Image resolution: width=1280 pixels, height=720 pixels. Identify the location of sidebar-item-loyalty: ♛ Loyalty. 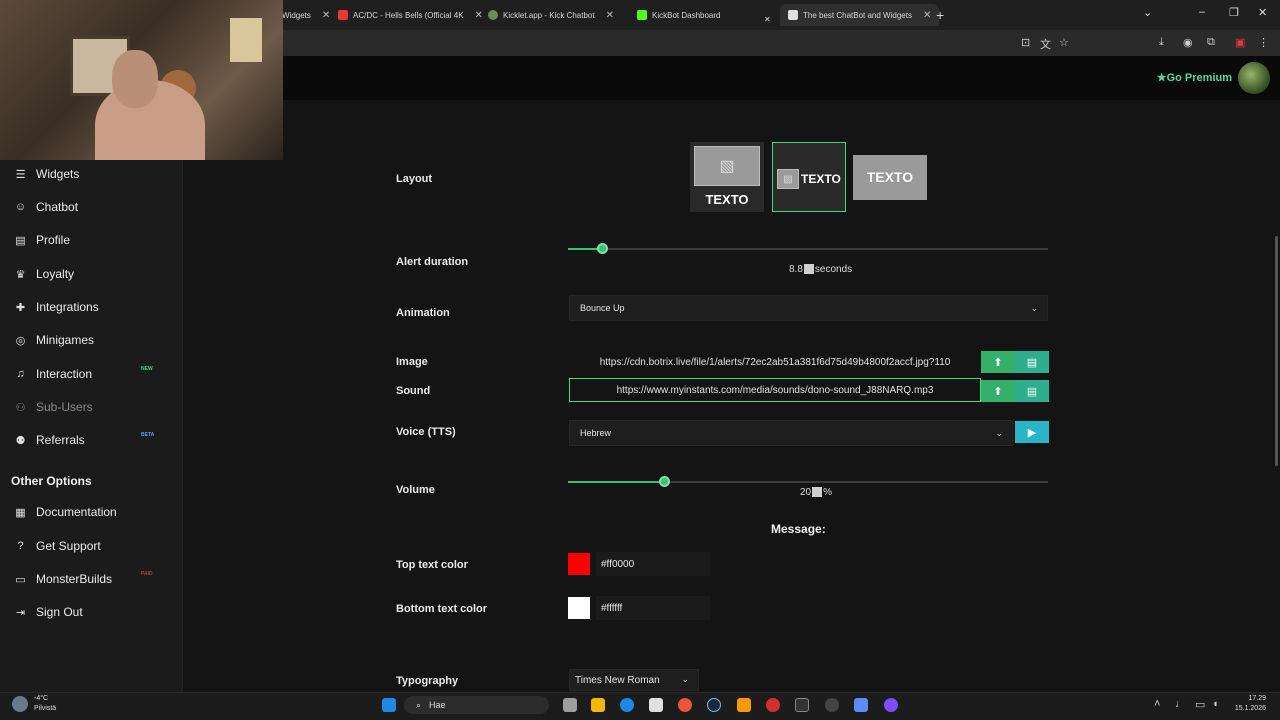
(44, 274).